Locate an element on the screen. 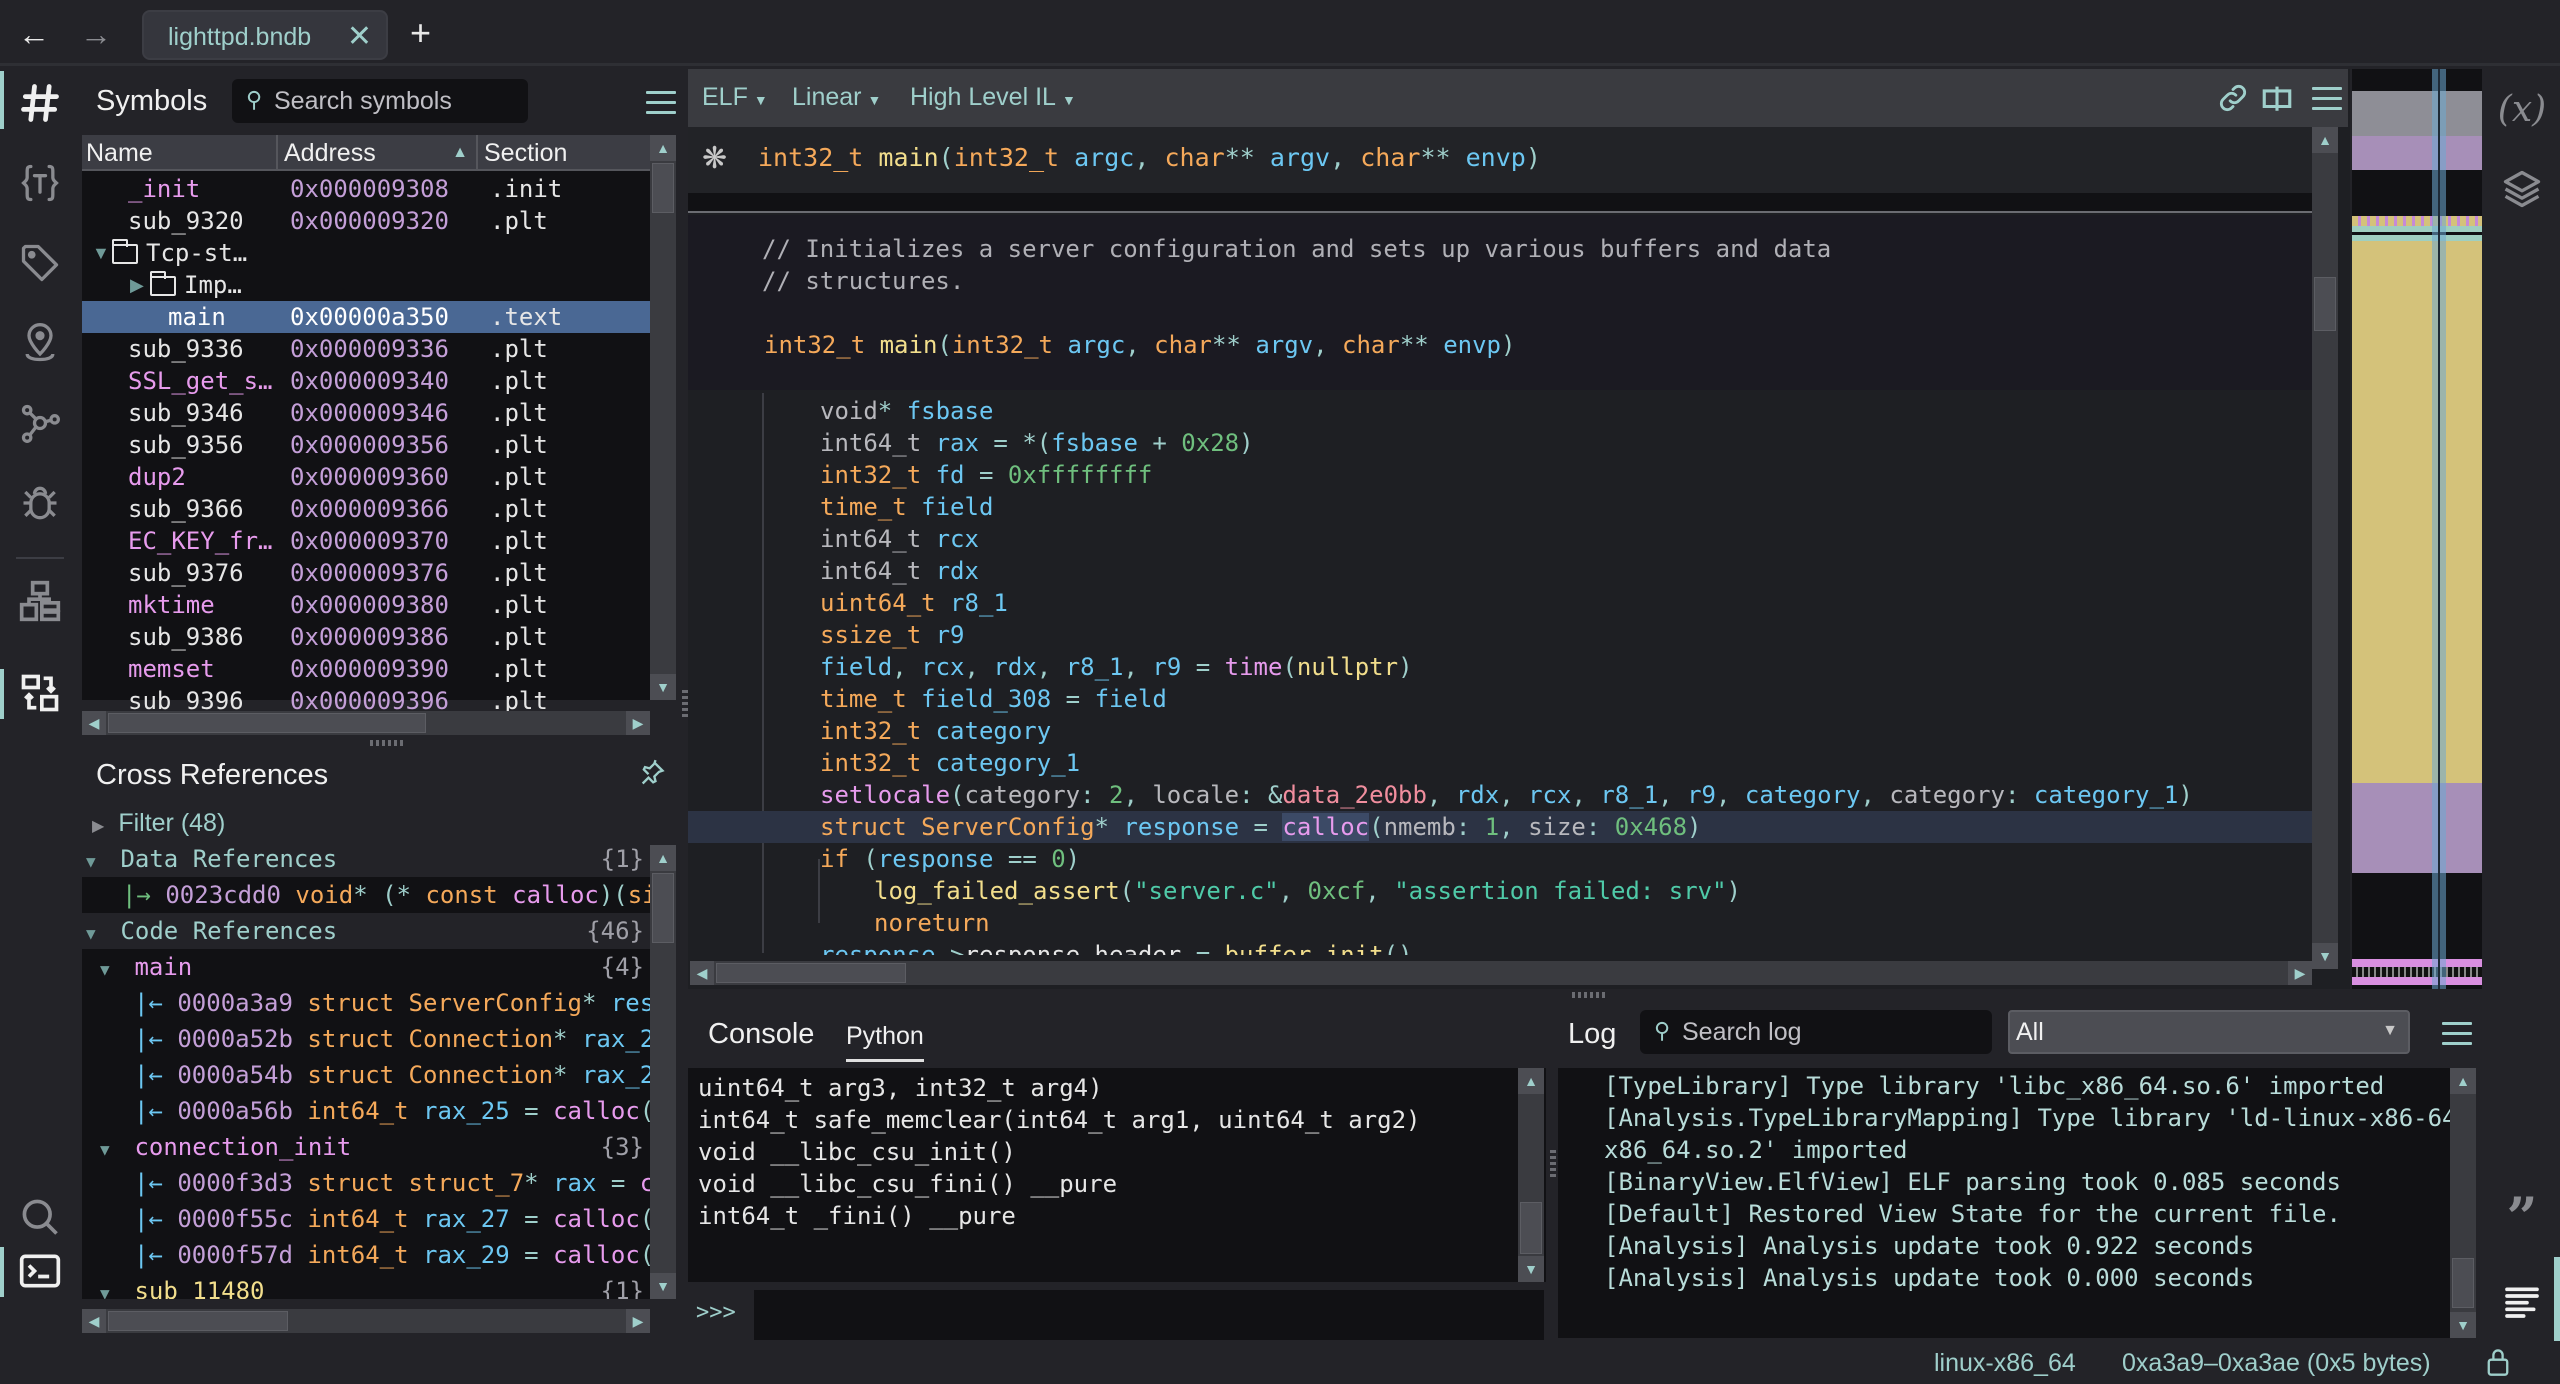  xref-item: |← 0000f55c int64_t rax_27 = calloc( is located at coordinates (366, 1219).